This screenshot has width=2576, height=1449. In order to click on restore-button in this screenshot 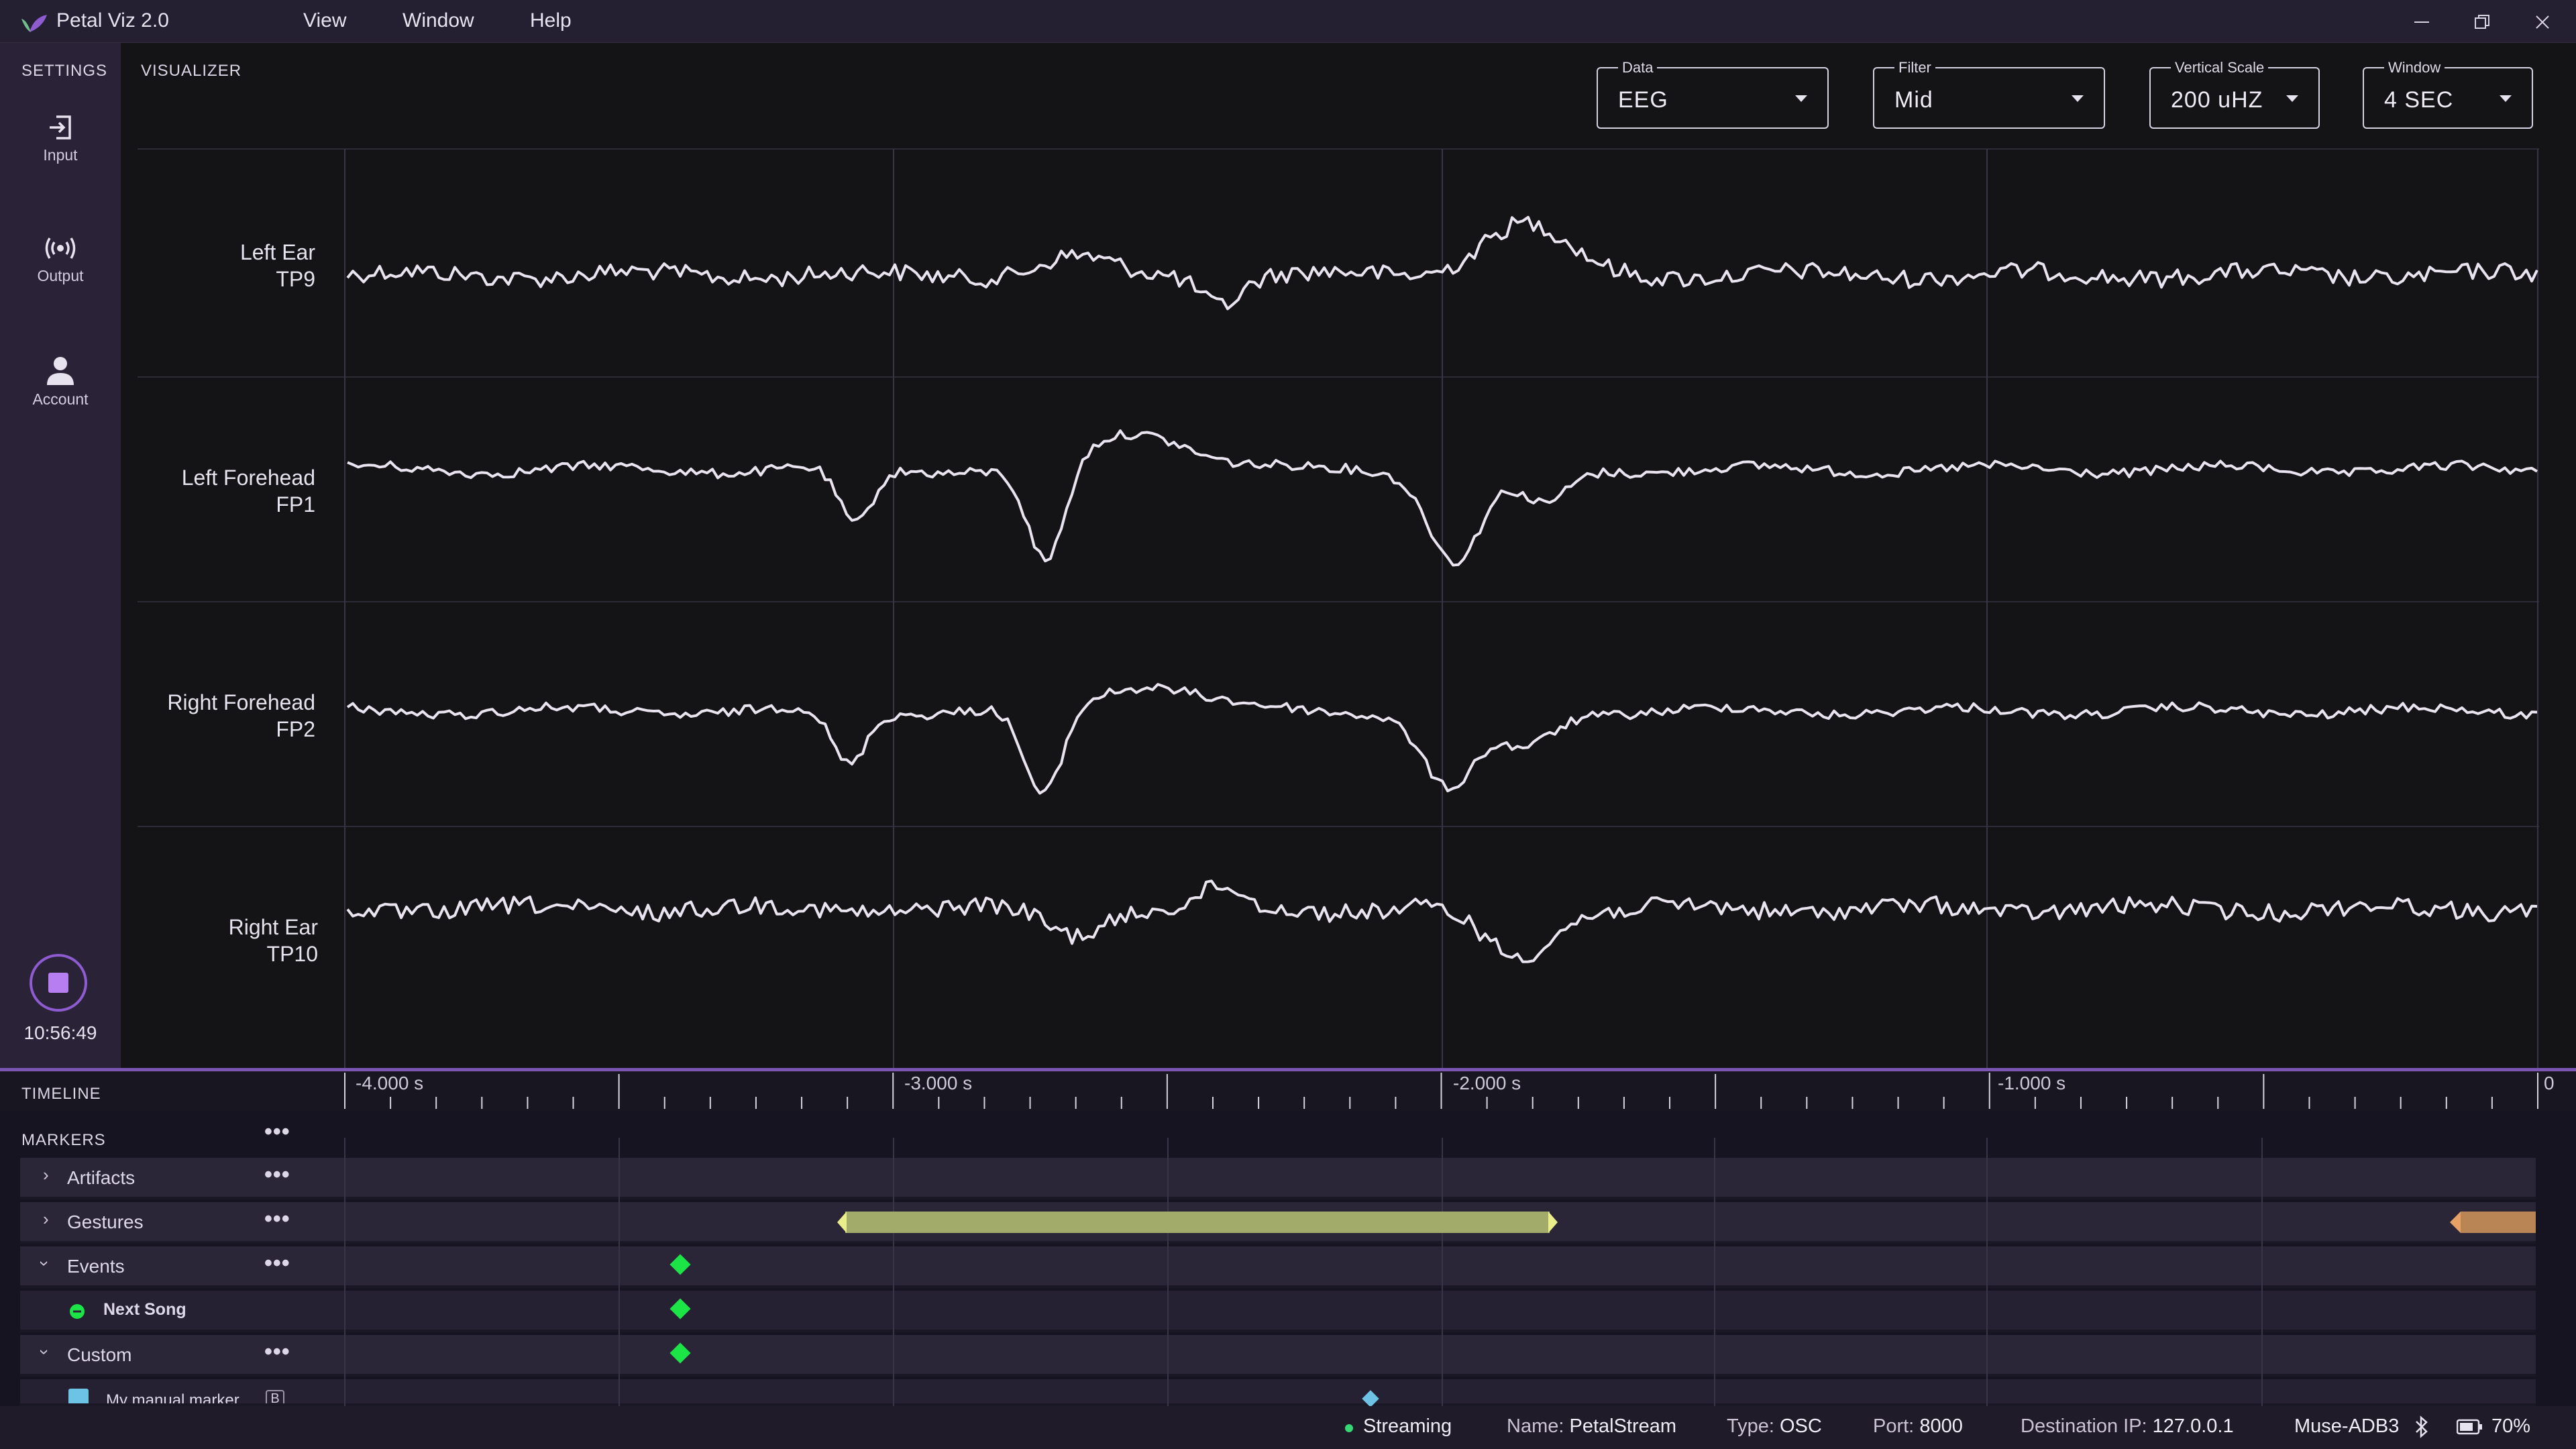, I will do `click(2482, 22)`.